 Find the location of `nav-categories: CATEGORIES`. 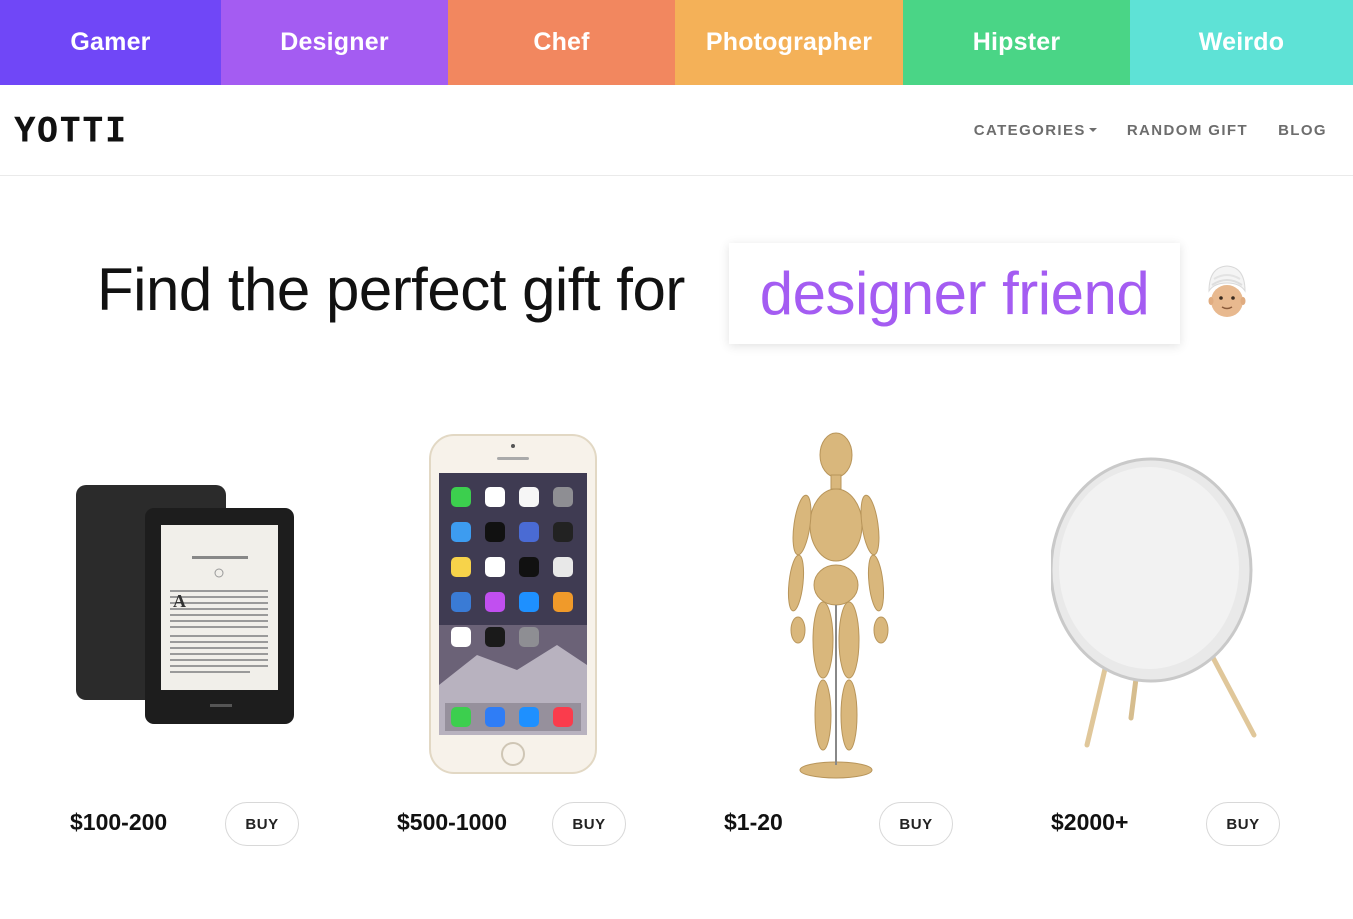

nav-categories: CATEGORIES is located at coordinates (1035, 130).